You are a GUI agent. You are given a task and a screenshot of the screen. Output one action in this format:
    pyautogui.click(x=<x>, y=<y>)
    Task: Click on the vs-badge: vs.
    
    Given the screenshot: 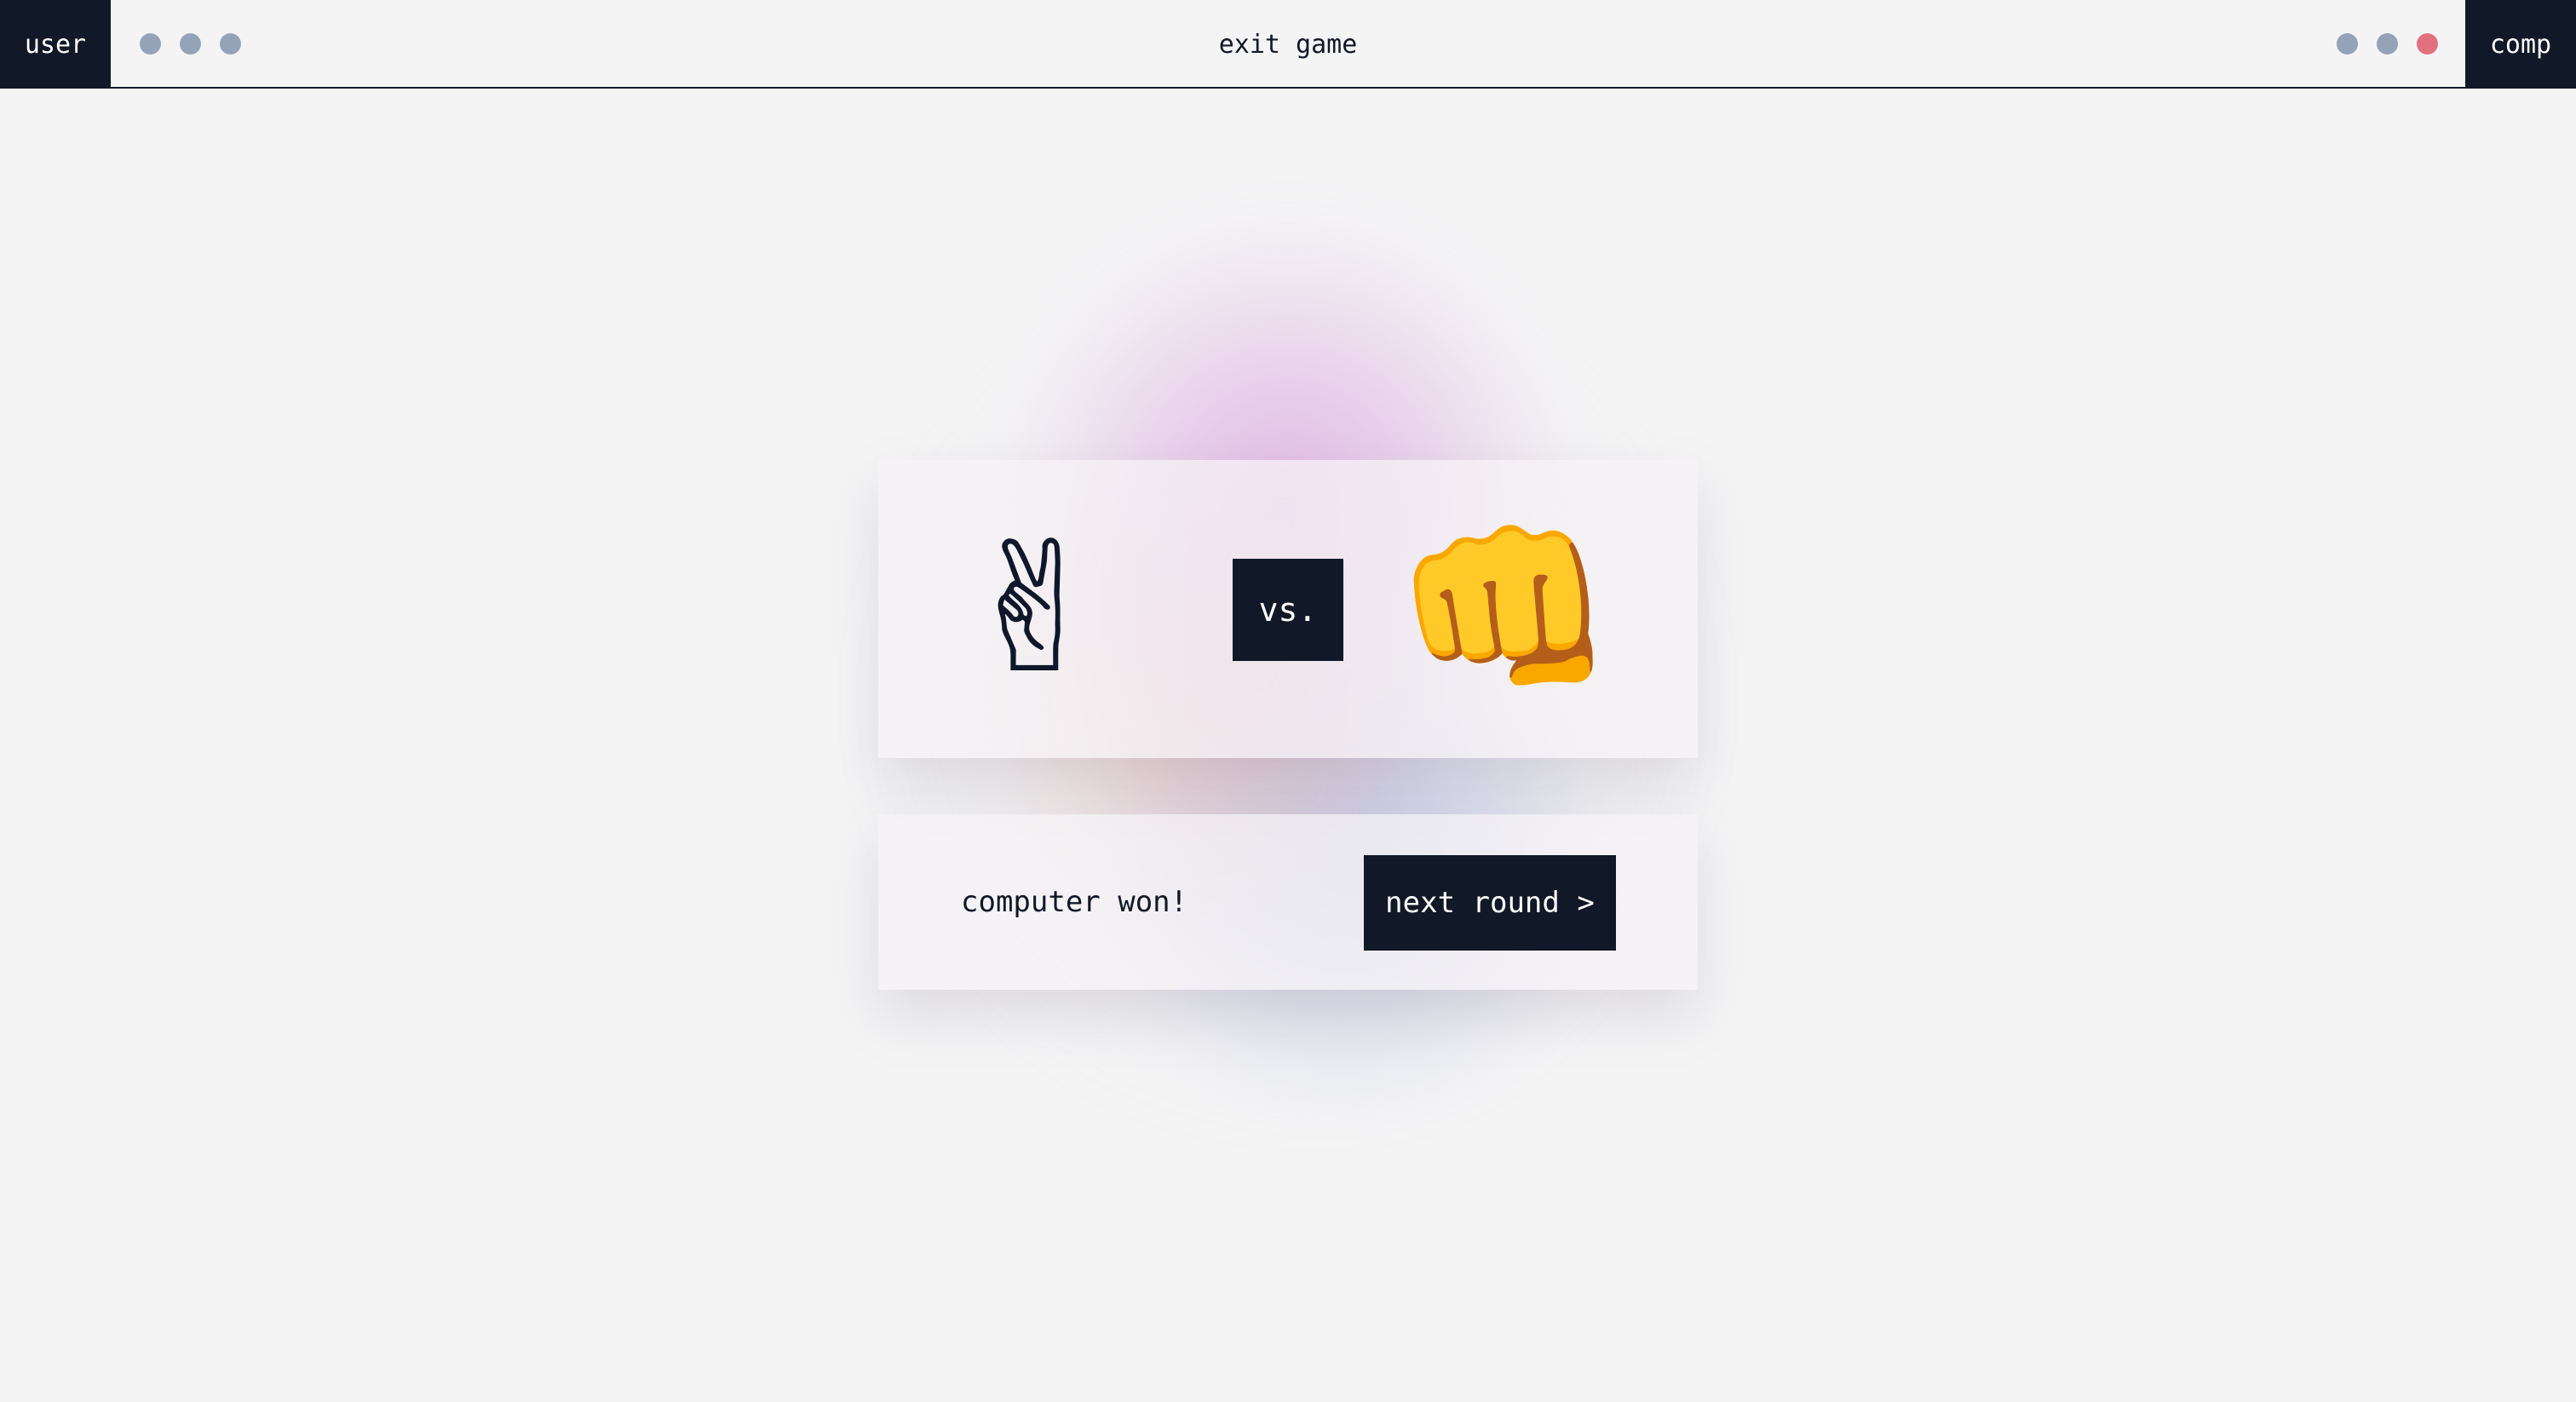 What is the action you would take?
    pyautogui.click(x=1288, y=610)
    